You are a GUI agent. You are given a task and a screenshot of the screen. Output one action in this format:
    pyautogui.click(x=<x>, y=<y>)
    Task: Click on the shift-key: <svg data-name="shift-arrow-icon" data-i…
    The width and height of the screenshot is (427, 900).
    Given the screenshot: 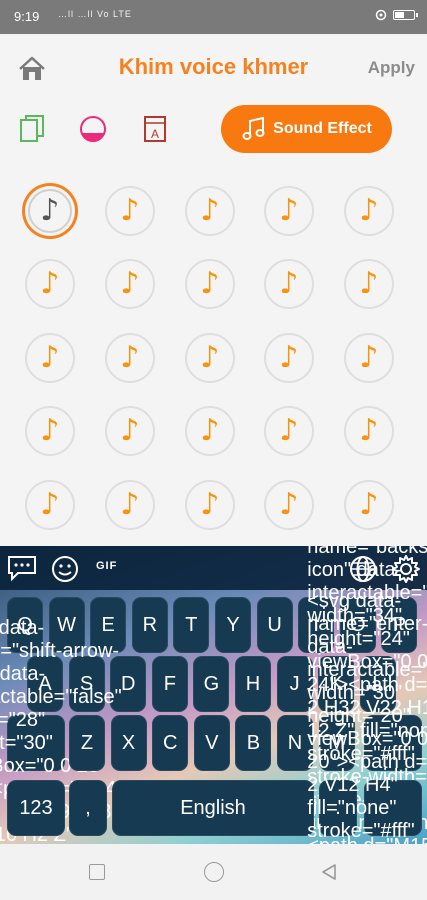 What is the action you would take?
    pyautogui.click(x=61, y=731)
    